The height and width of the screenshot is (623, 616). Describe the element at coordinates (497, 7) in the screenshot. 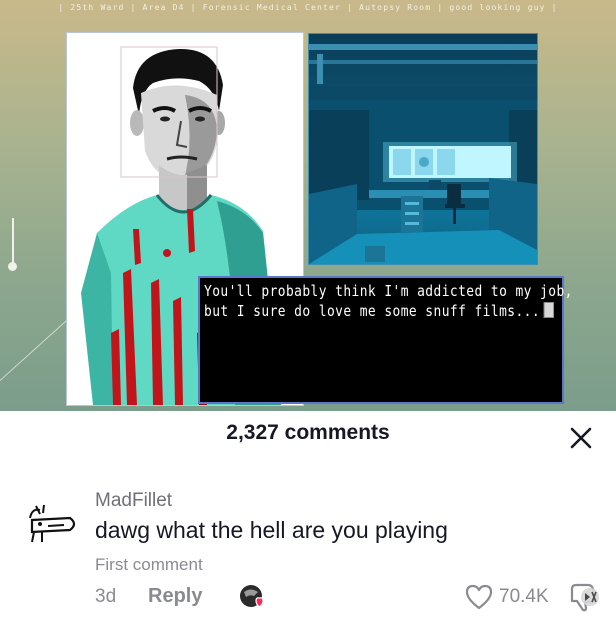

I see `location-character: good looking guy` at that location.